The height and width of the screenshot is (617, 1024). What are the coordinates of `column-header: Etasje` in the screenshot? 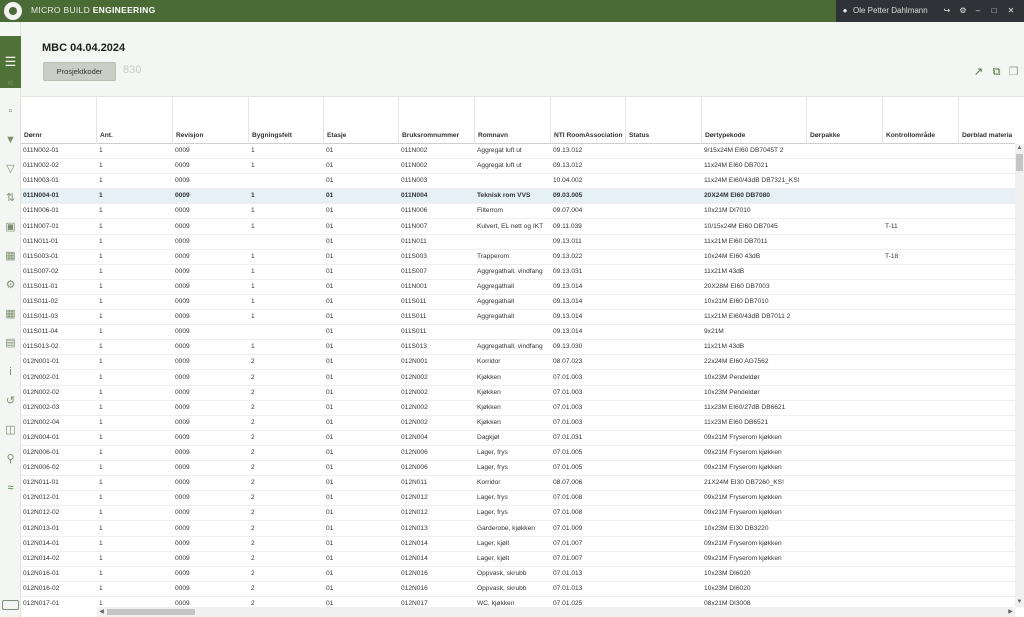 It's located at (361, 120).